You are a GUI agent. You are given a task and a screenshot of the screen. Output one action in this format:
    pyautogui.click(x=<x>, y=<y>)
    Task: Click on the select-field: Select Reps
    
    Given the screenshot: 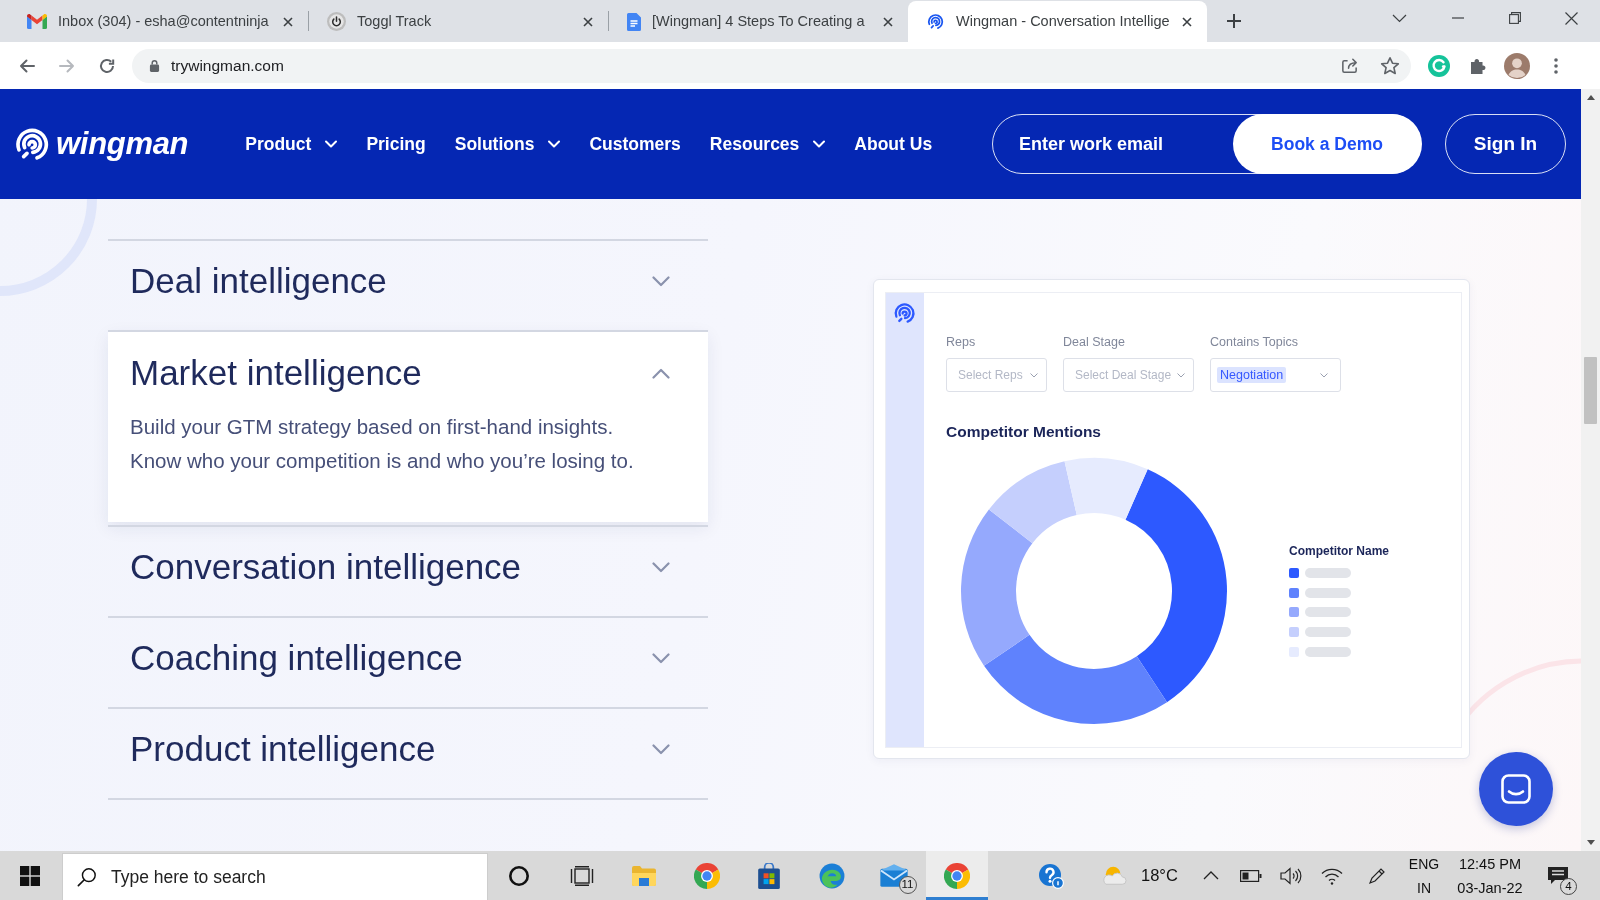 What is the action you would take?
    pyautogui.click(x=996, y=375)
    